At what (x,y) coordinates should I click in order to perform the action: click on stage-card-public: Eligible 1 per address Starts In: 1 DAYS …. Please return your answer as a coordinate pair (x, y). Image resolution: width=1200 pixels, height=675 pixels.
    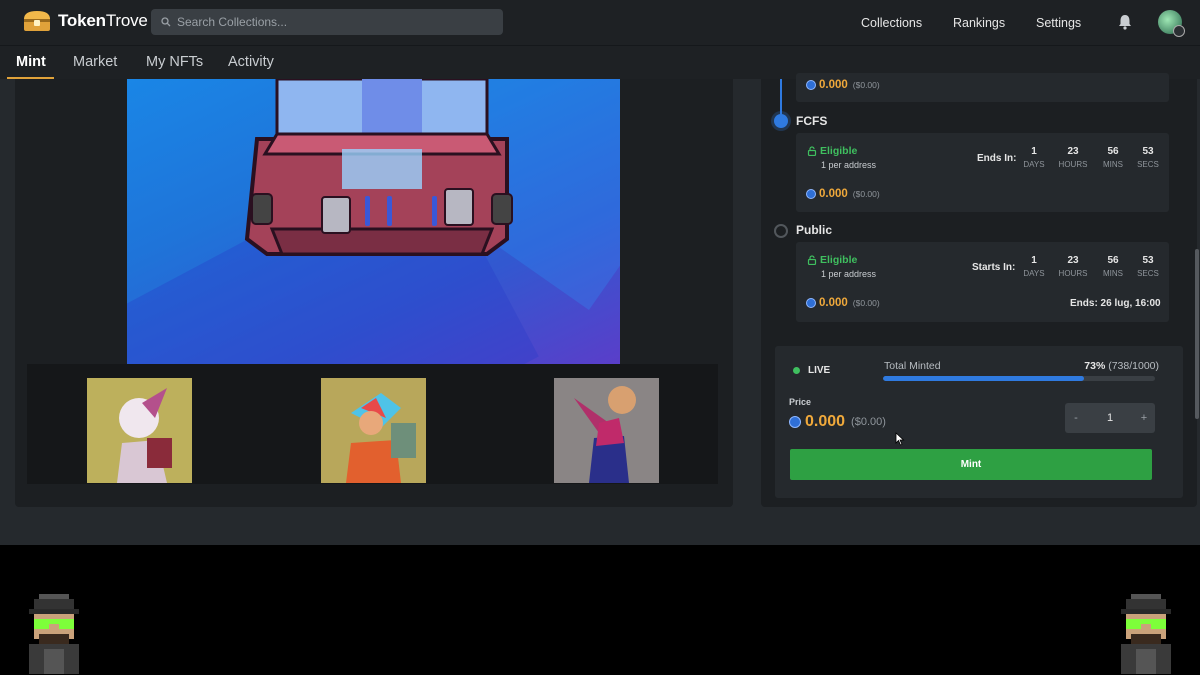
    Looking at the image, I should click on (982, 282).